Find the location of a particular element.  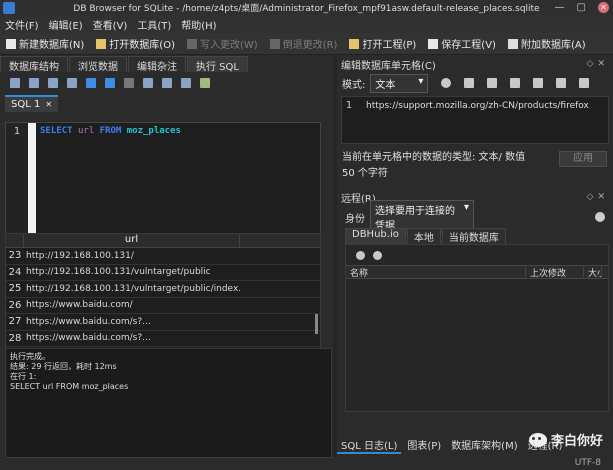

export-icon is located at coordinates (515, 83).